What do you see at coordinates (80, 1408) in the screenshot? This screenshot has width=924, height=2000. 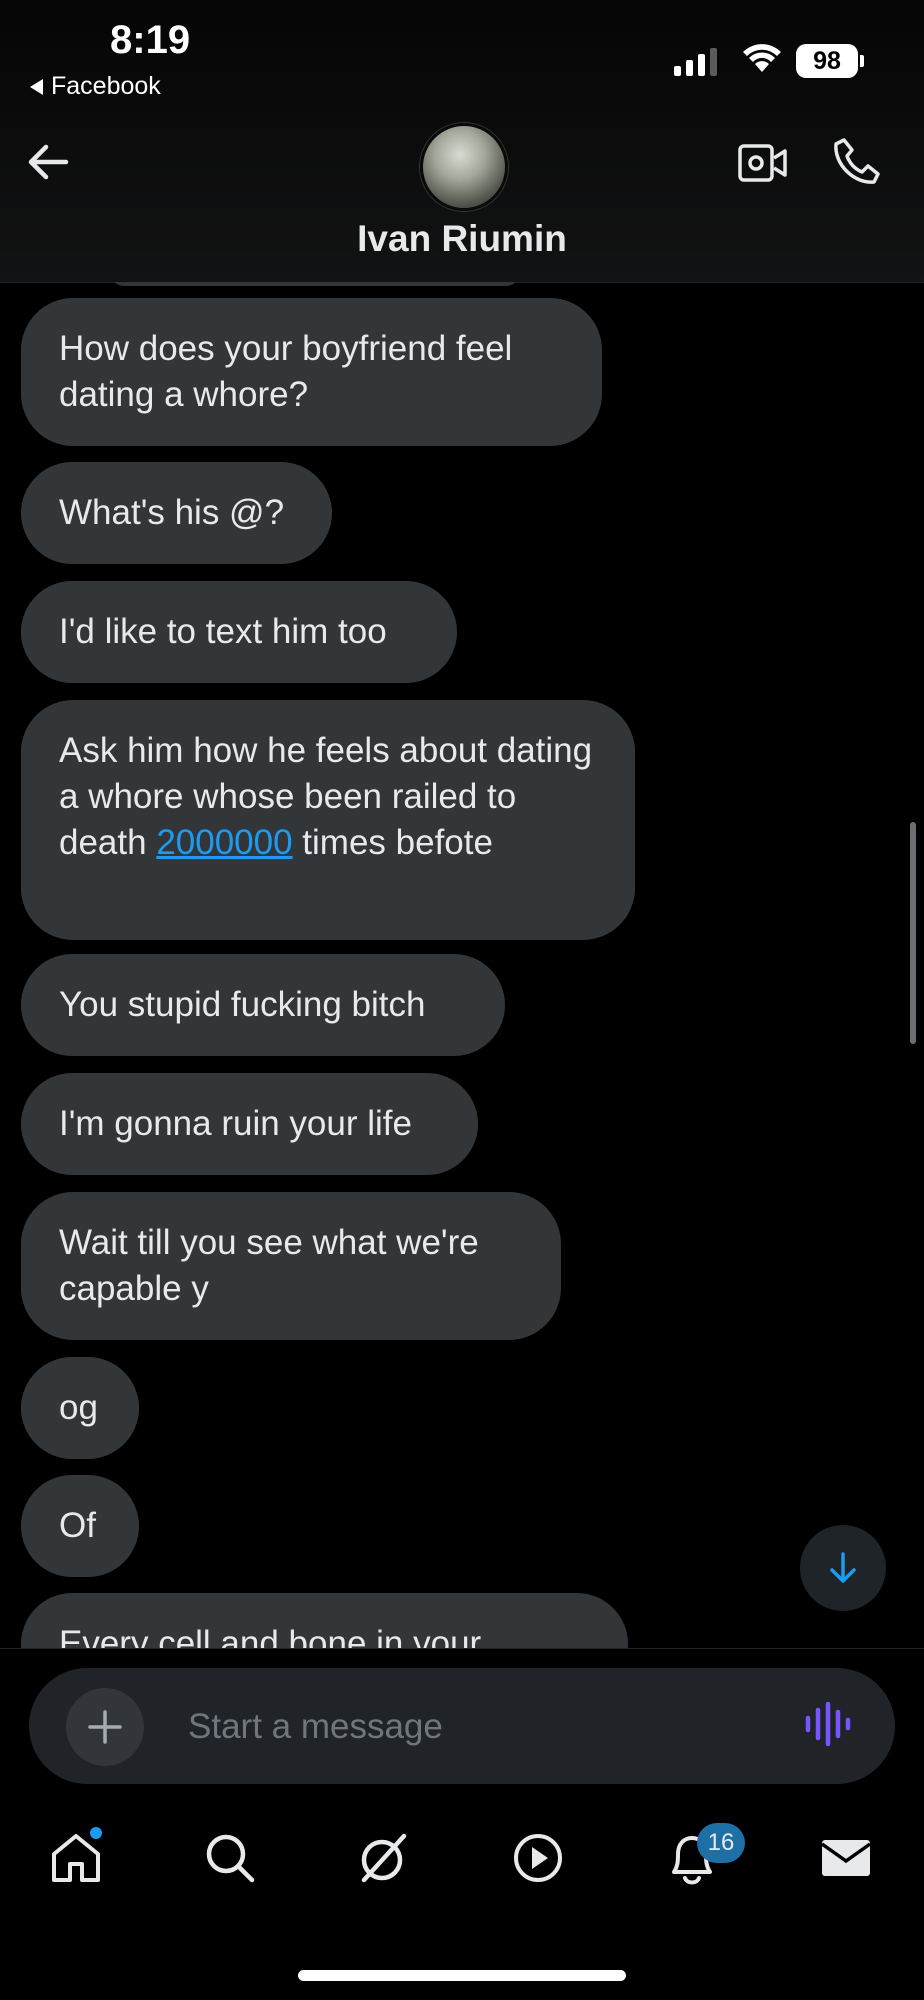 I see `message-bubble: og` at bounding box center [80, 1408].